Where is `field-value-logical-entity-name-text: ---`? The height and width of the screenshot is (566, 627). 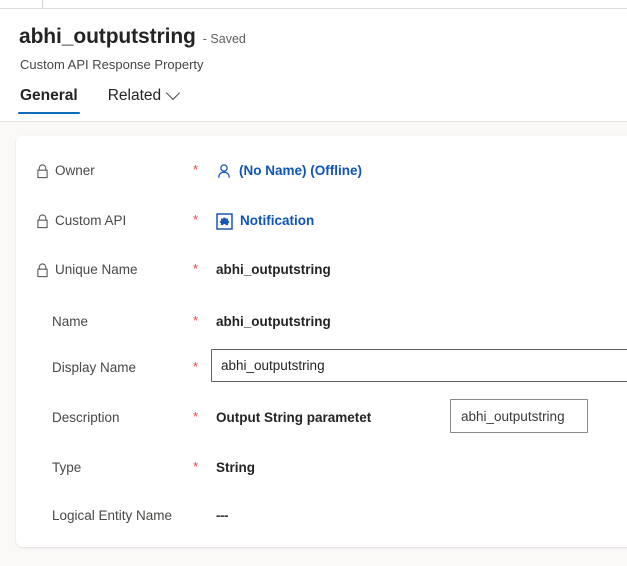 field-value-logical-entity-name-text: --- is located at coordinates (222, 515).